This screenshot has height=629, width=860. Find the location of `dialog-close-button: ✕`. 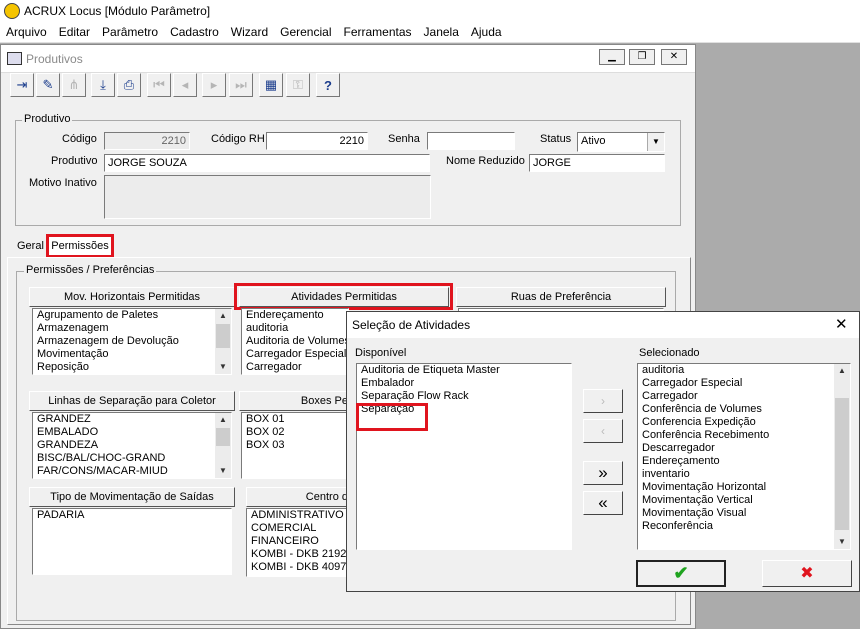

dialog-close-button: ✕ is located at coordinates (841, 324).